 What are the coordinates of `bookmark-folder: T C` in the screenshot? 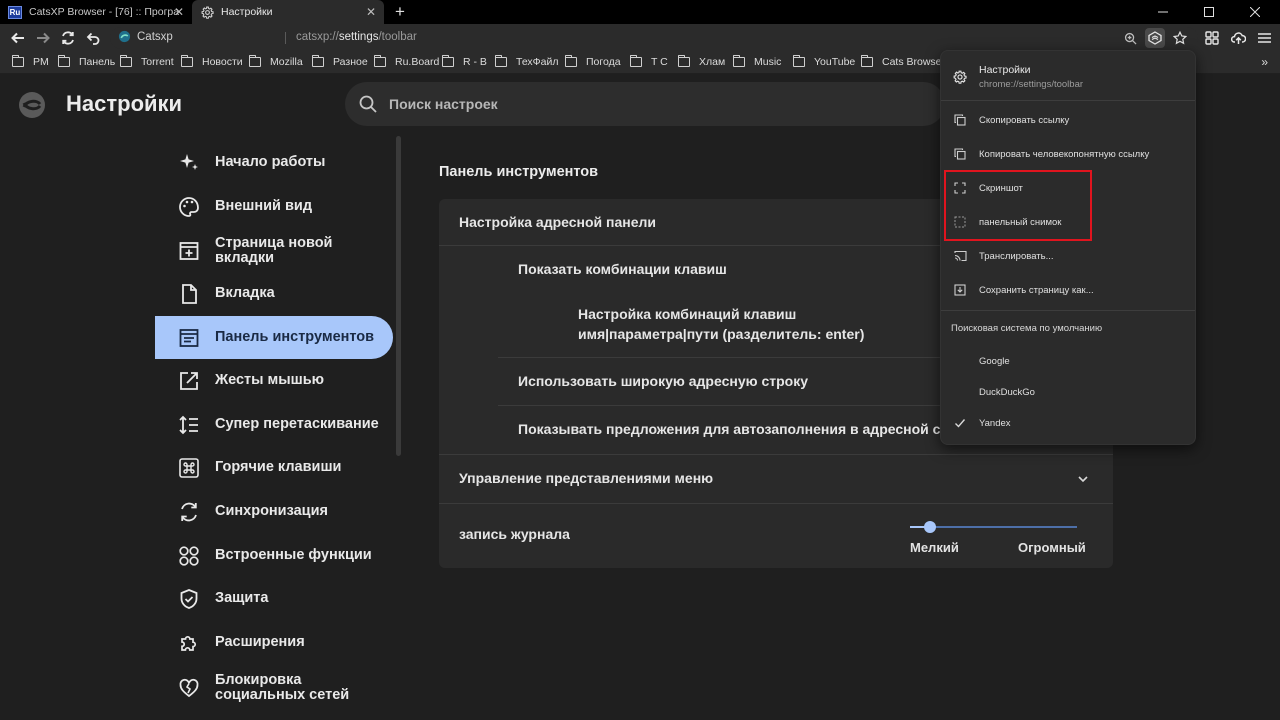 It's located at (649, 61).